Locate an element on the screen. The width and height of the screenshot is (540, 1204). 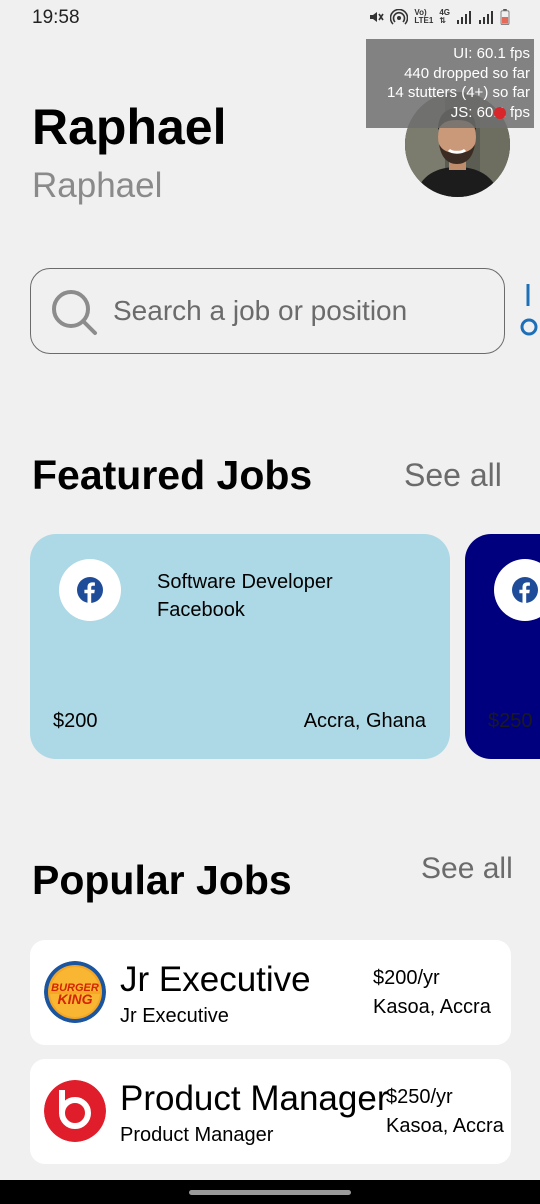
fps-dropped: 440 dropped so far is located at coordinates (467, 73).